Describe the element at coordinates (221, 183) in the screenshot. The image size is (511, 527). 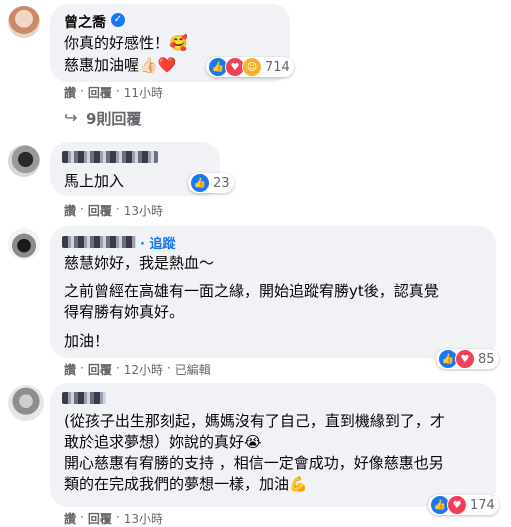
I see `reaction-count: 23` at that location.